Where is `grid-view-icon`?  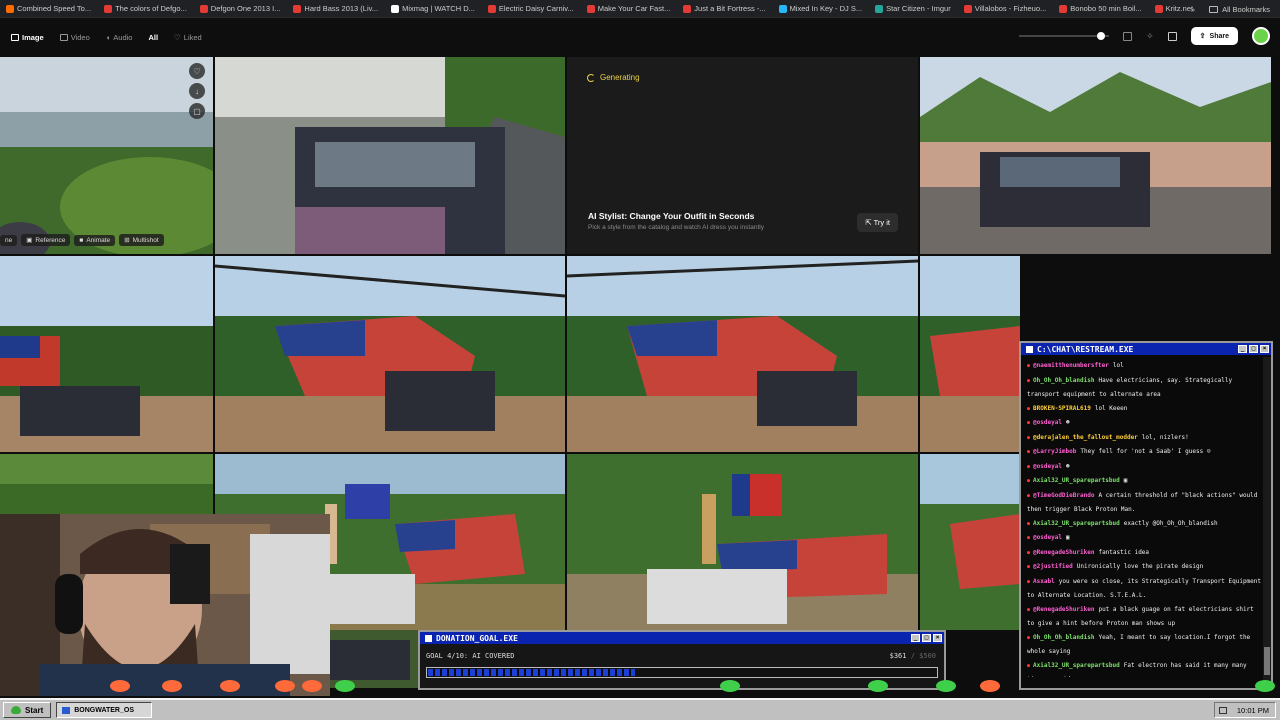
grid-view-icon is located at coordinates (1172, 36).